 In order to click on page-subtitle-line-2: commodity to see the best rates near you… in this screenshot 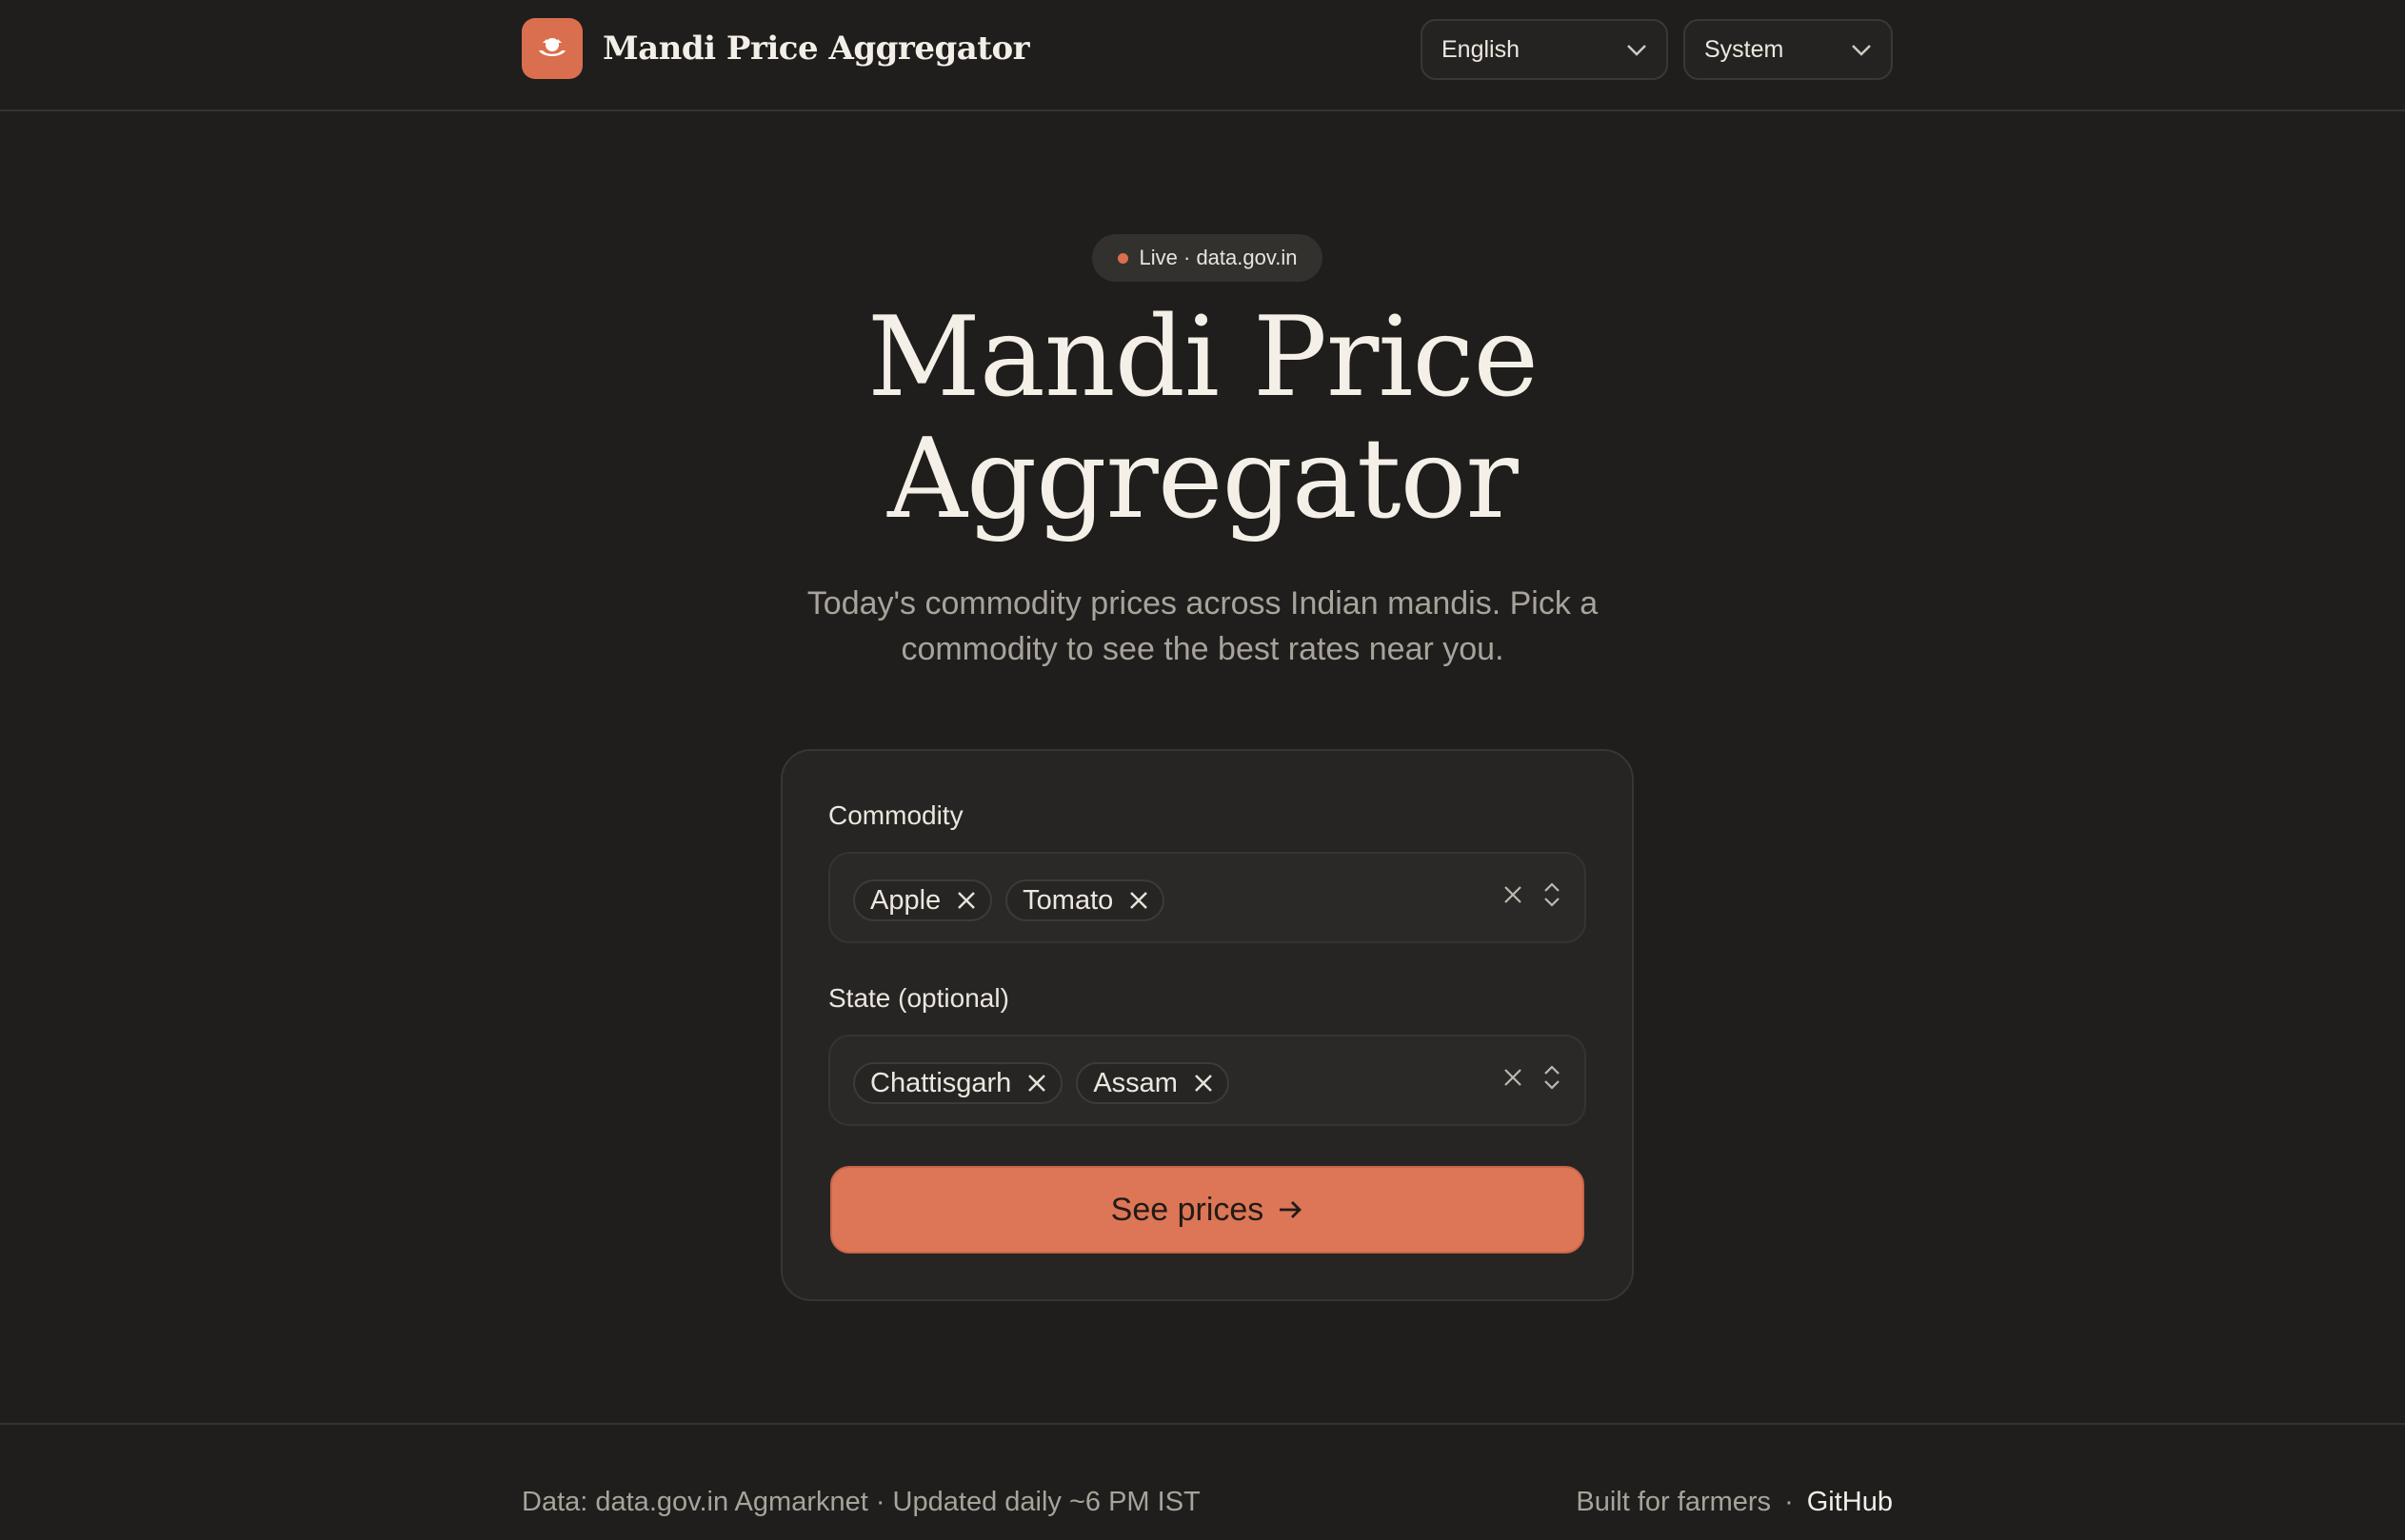, I will do `click(1202, 649)`.